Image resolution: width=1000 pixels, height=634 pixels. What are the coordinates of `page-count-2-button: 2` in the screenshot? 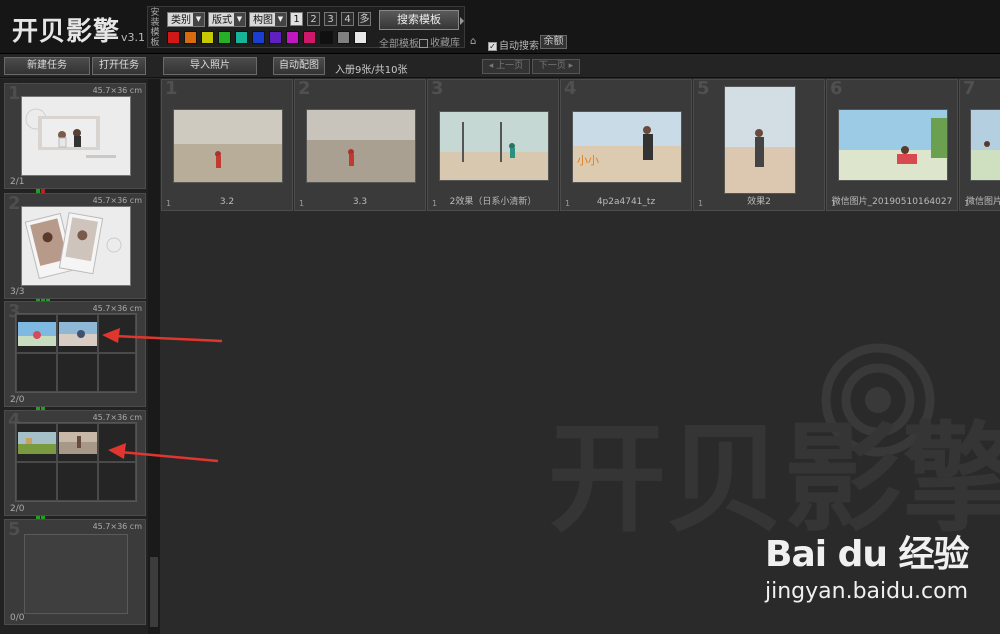 It's located at (313, 19).